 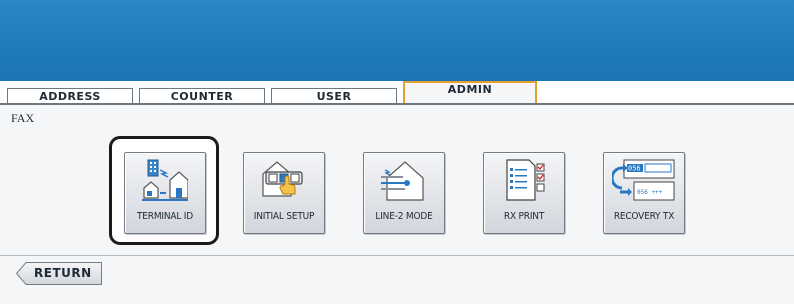 What do you see at coordinates (334, 95) in the screenshot?
I see `tab-user: USER` at bounding box center [334, 95].